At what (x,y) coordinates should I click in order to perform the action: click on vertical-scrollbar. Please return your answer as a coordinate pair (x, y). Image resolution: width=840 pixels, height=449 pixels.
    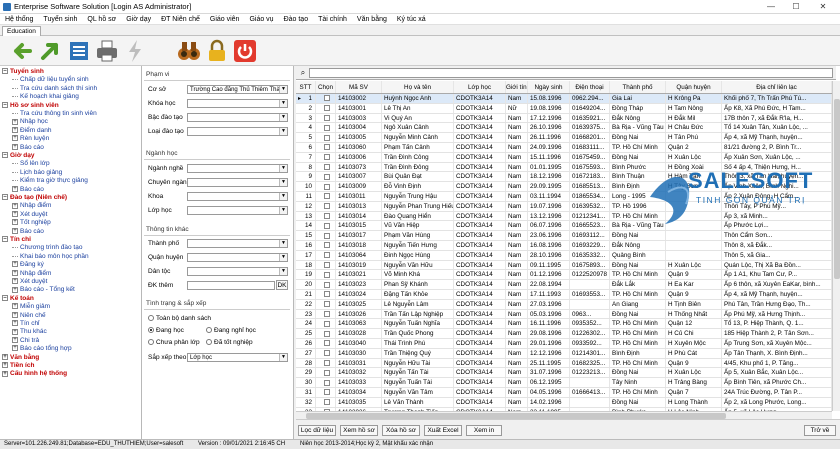
    Looking at the image, I should click on (836, 246).